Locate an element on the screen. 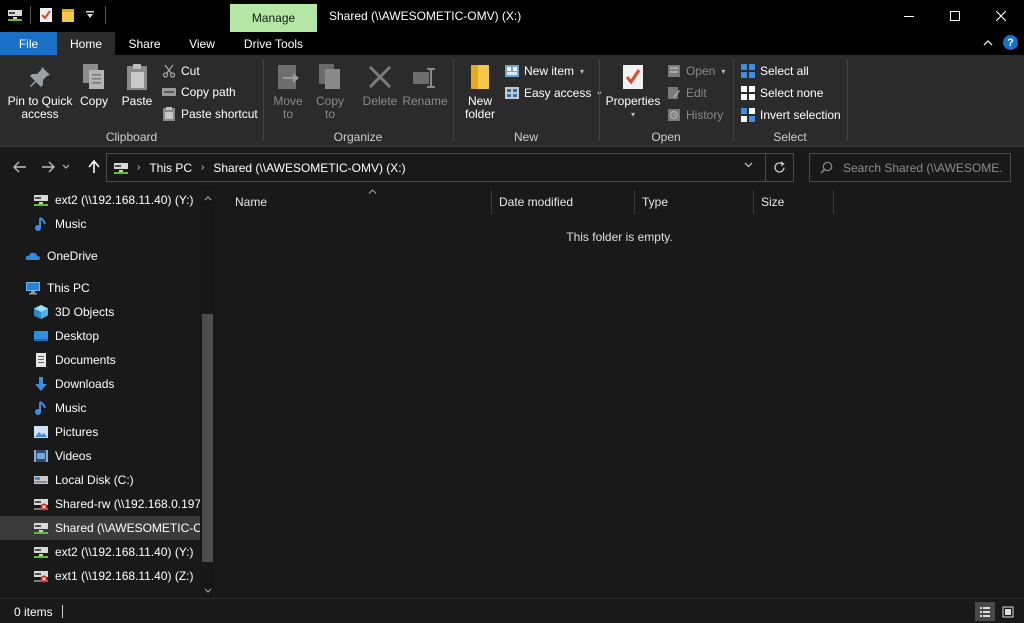 This screenshot has width=1024, height=623. nav-item-documents: Documents is located at coordinates (100, 360).